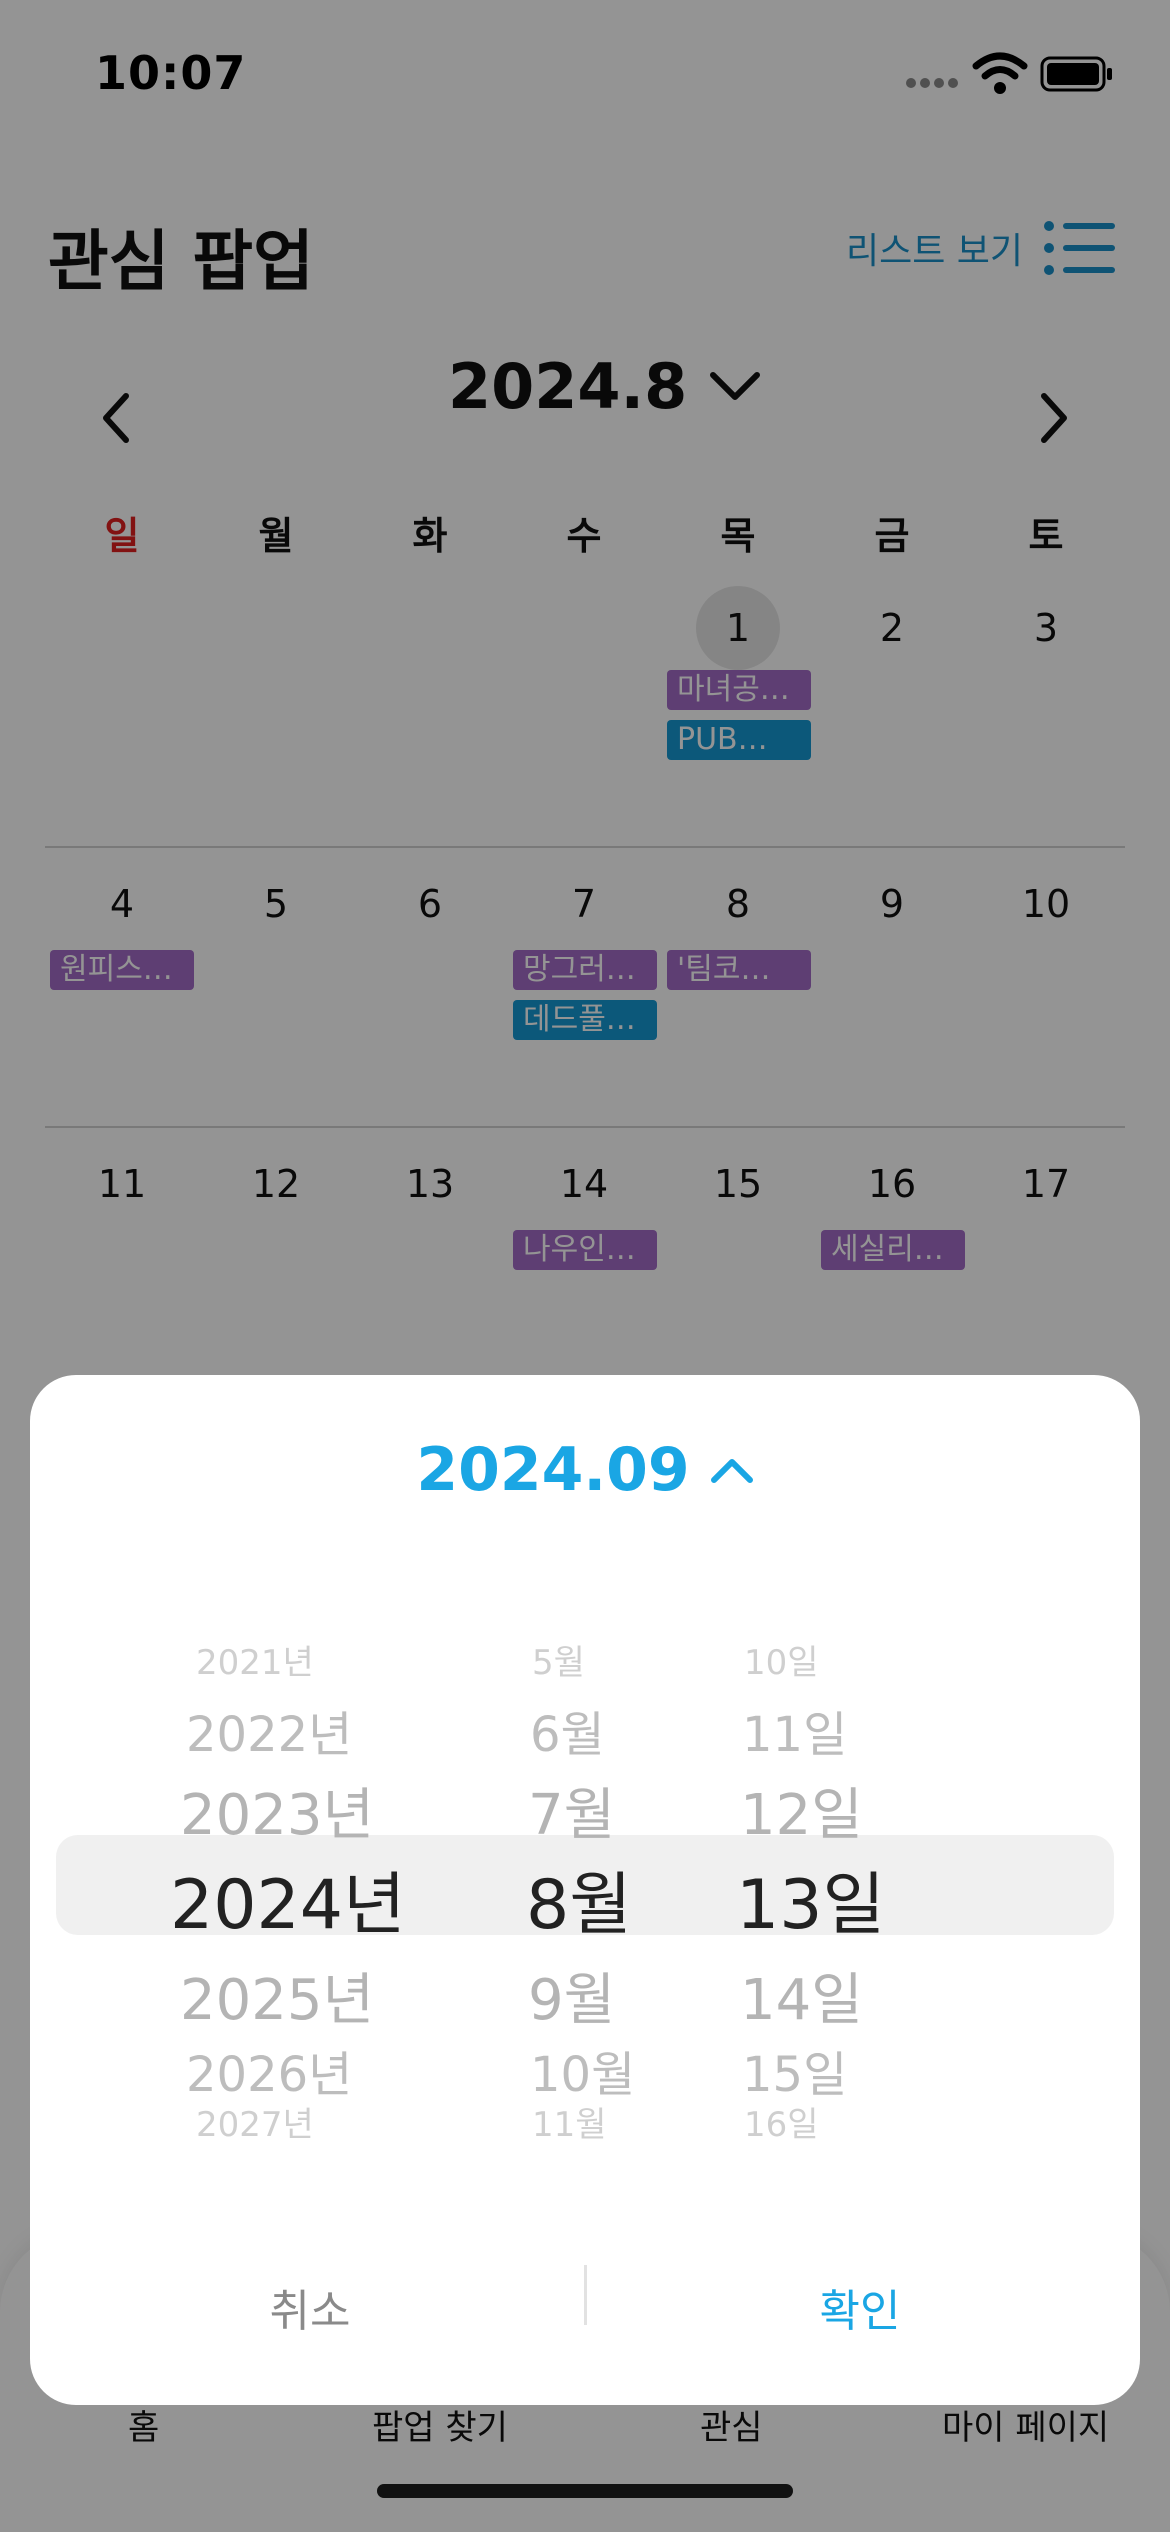 This screenshot has width=1170, height=2532. Describe the element at coordinates (569, 2121) in the screenshot. I see `picker-option: 11월` at that location.